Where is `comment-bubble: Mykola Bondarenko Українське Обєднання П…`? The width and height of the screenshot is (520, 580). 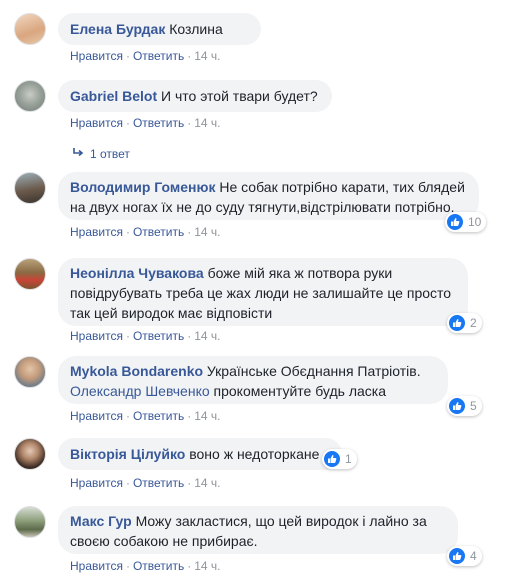 comment-bubble: Mykola Bondarenko Українське Обєднання П… is located at coordinates (253, 380).